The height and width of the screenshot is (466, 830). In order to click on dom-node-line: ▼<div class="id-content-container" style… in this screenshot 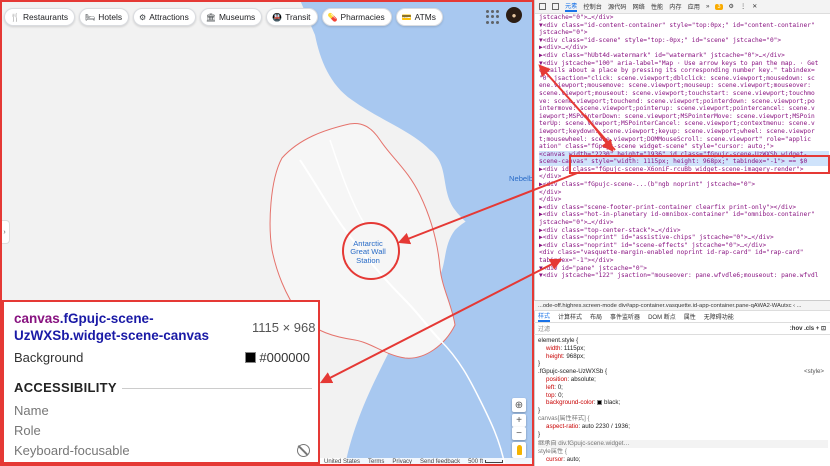, I will do `click(684, 26)`.